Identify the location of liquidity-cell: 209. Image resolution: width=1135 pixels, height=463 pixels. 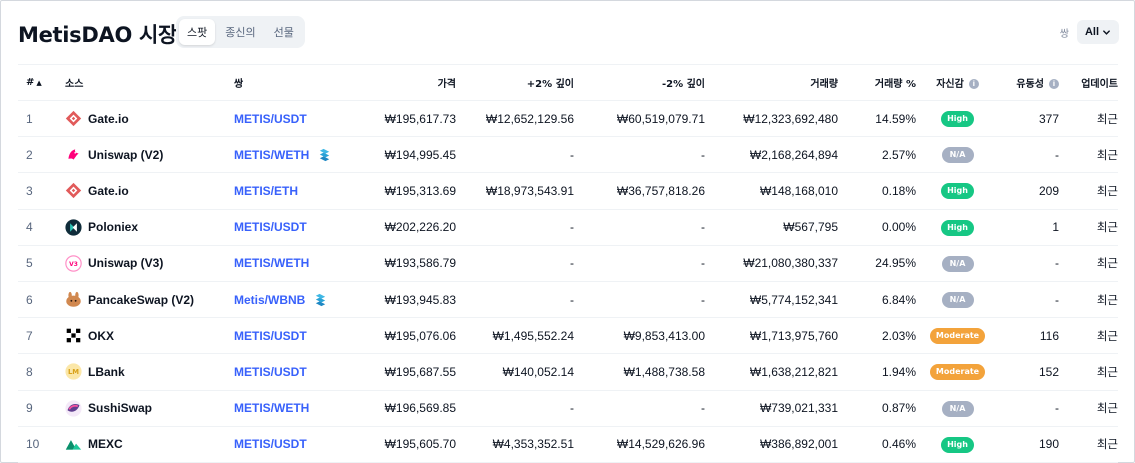
(1048, 190).